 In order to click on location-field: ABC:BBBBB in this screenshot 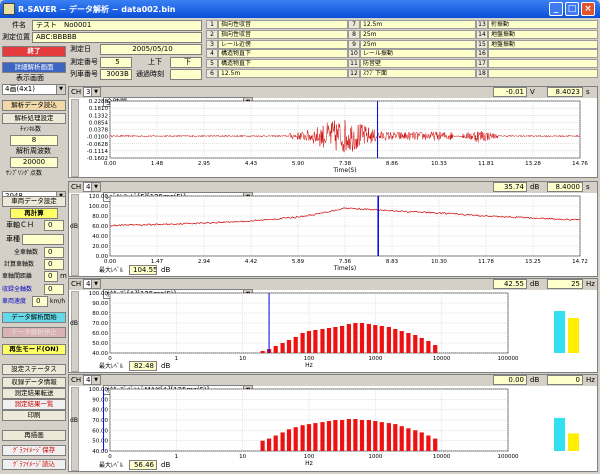, I will do `click(117, 37)`.